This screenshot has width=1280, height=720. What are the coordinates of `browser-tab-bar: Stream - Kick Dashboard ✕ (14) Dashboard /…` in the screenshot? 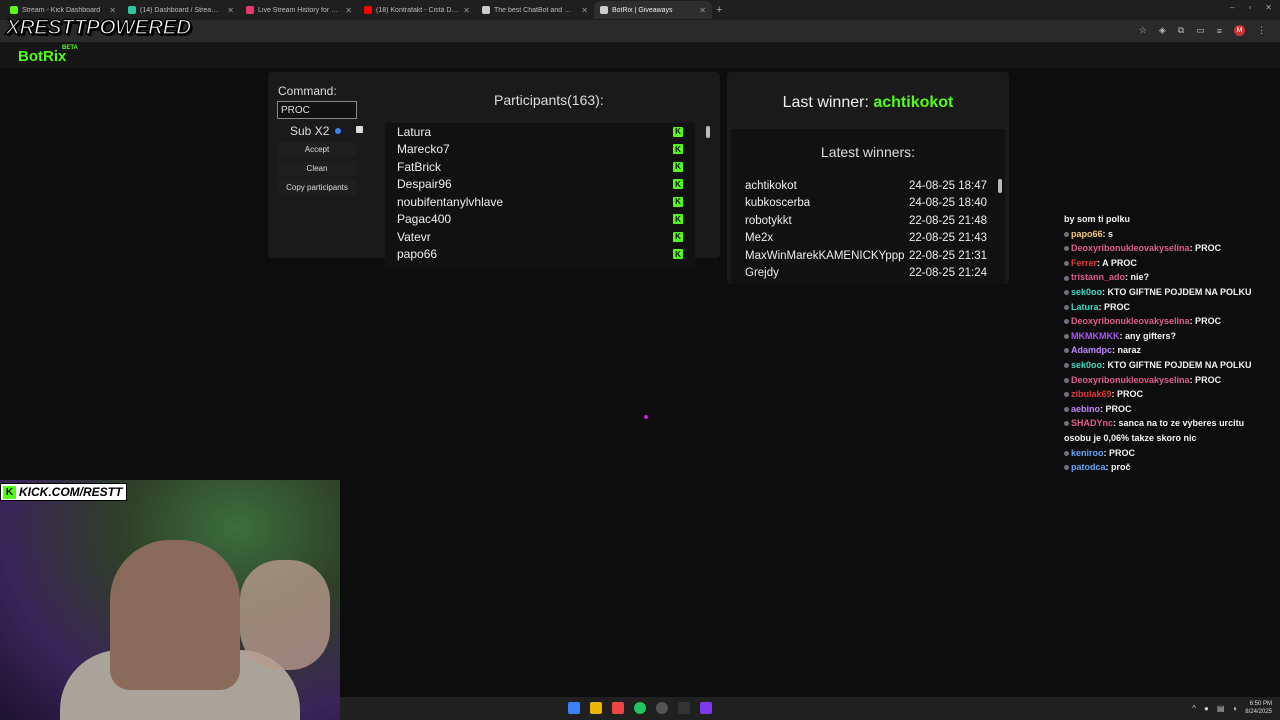 It's located at (640, 10).